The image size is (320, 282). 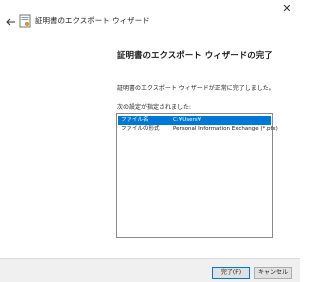 What do you see at coordinates (25, 21) in the screenshot?
I see `certificate-icon` at bounding box center [25, 21].